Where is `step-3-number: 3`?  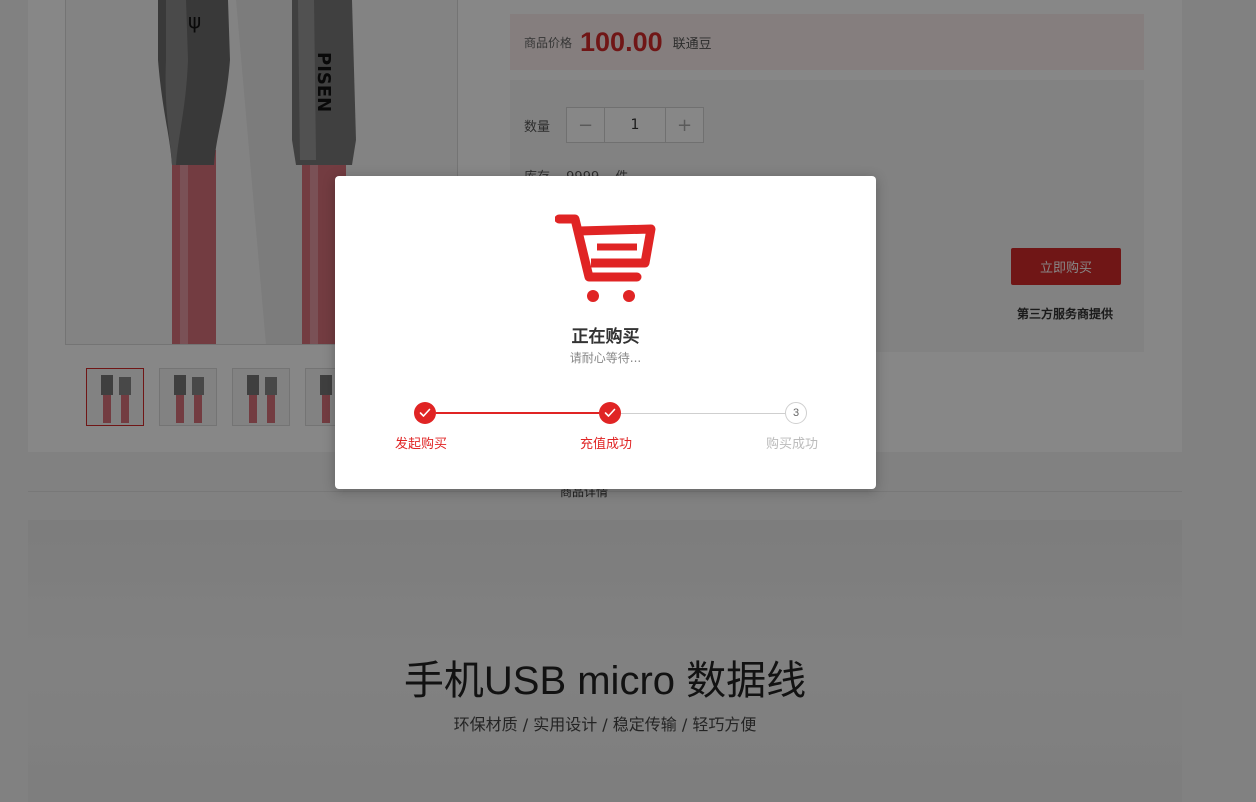 step-3-number: 3 is located at coordinates (796, 413).